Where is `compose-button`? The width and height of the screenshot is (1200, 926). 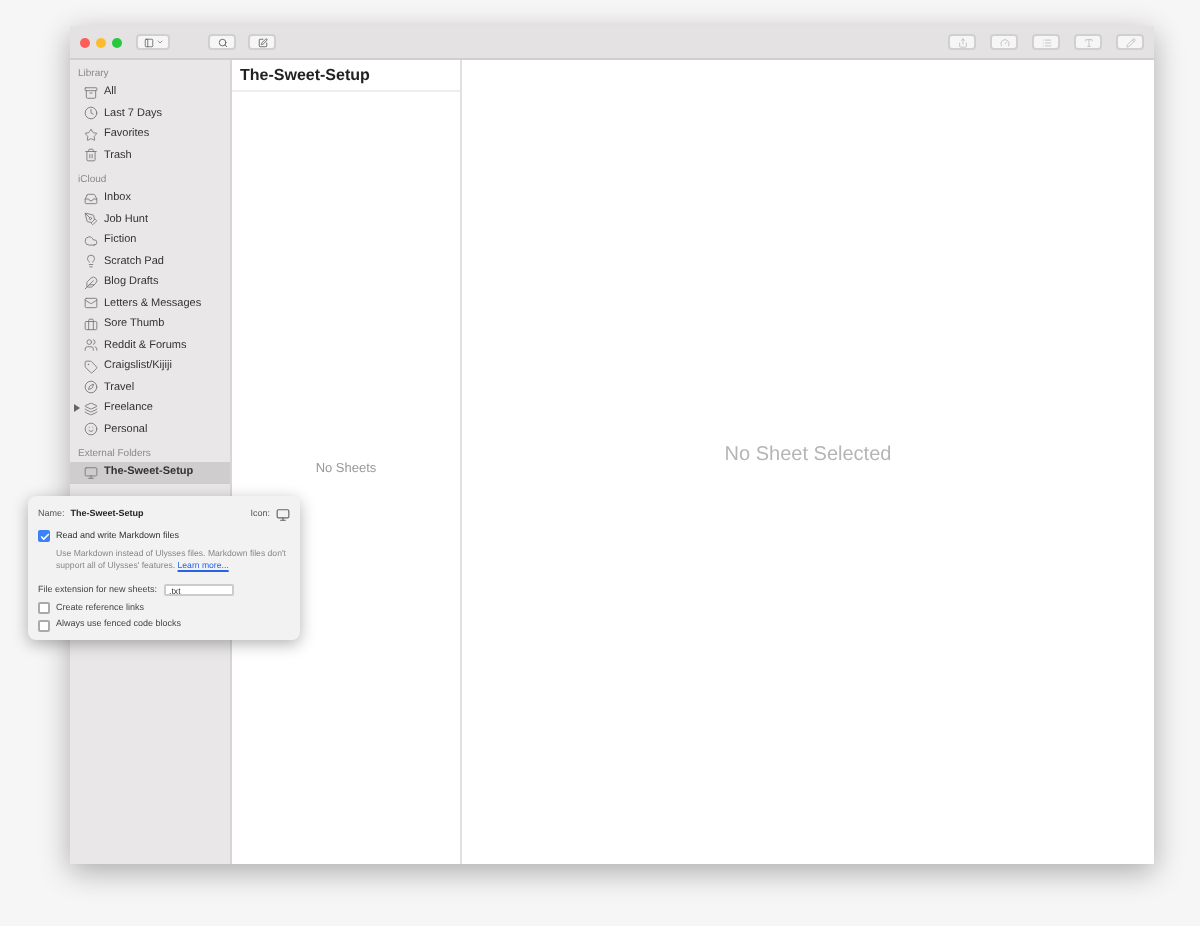 compose-button is located at coordinates (262, 42).